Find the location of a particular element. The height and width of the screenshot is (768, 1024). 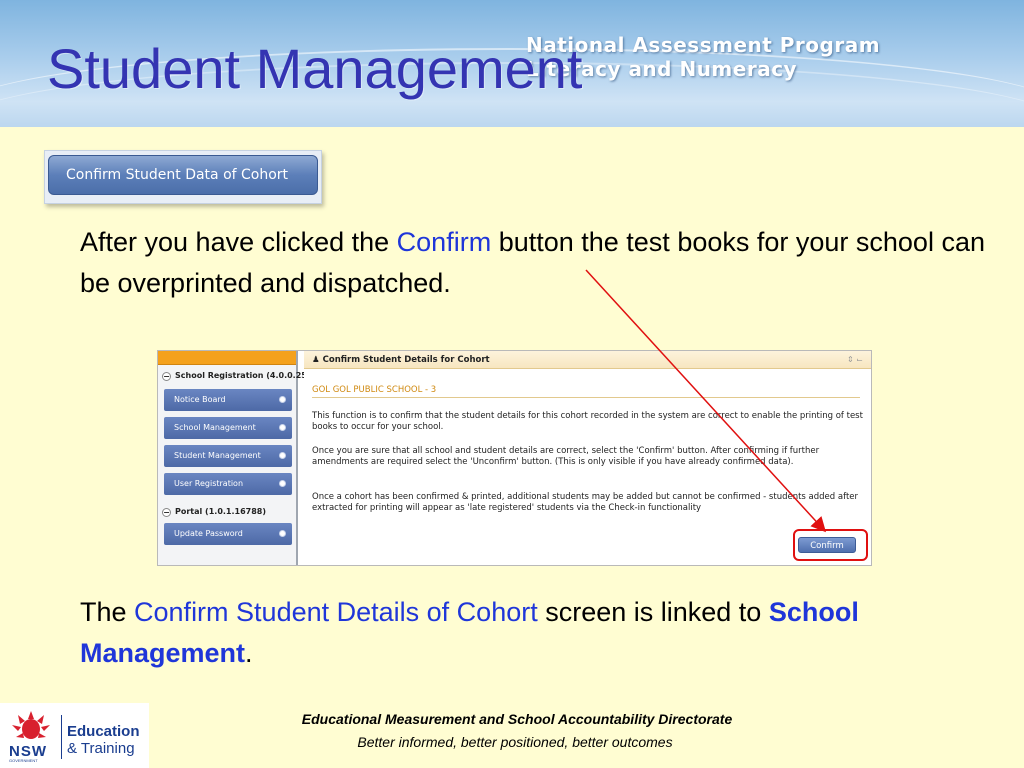

para1-highlight: Confirm is located at coordinates (444, 242).